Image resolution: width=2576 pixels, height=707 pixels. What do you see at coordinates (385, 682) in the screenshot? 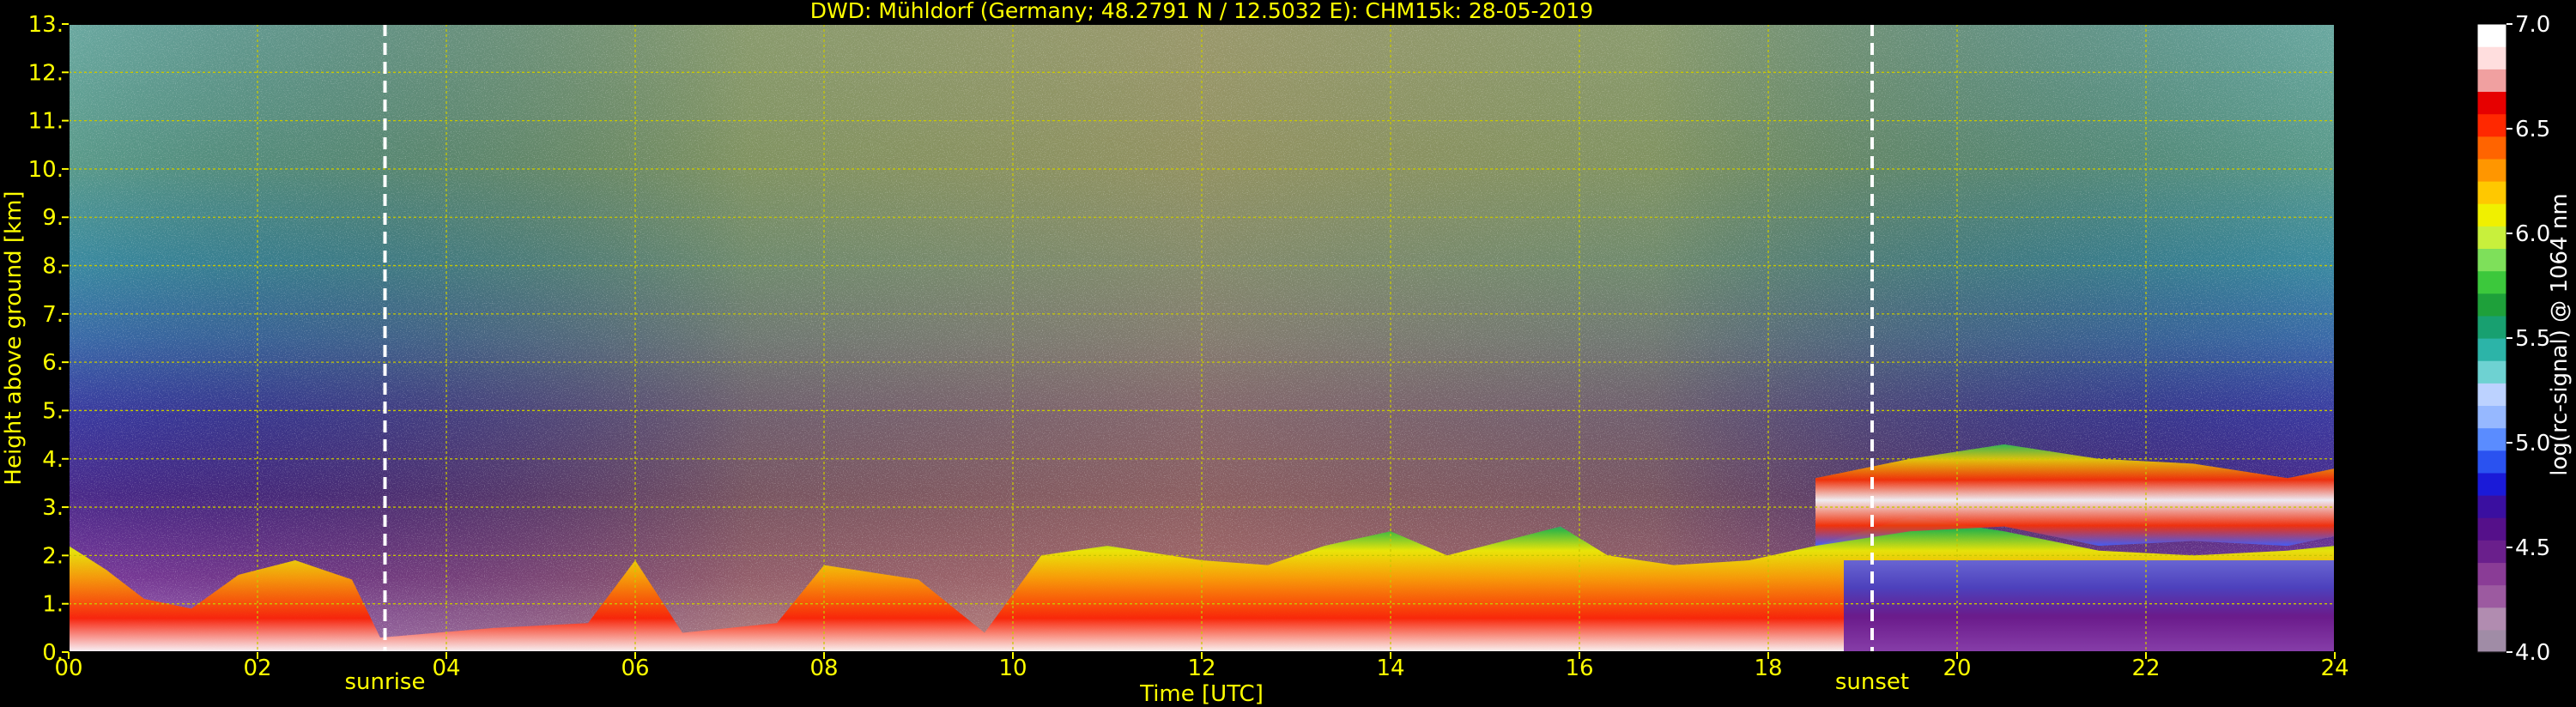
I see `marker-label-sunrise: sunrise` at bounding box center [385, 682].